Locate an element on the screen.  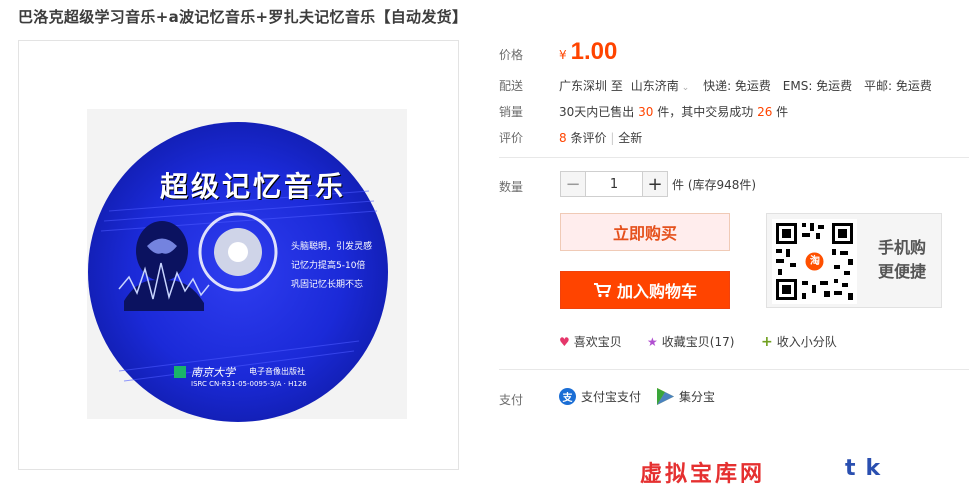
express-fee: 快递: 免运费 is located at coordinates (737, 86).